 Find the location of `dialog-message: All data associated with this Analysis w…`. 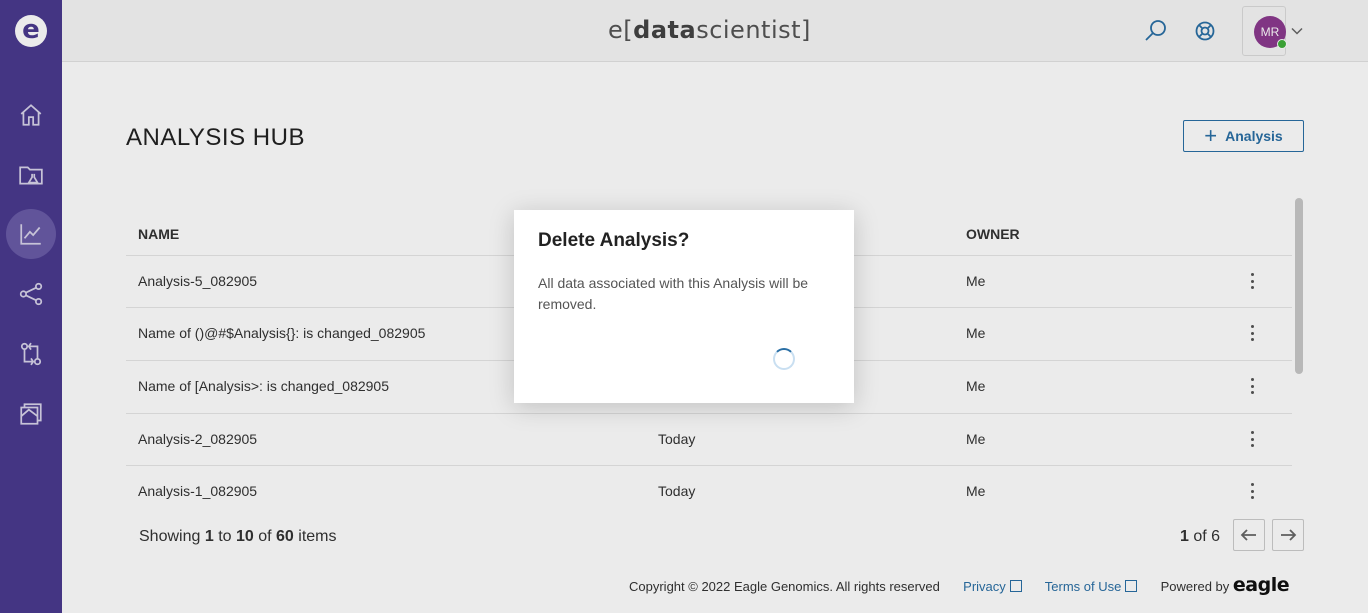

dialog-message: All data associated with this Analysis w… is located at coordinates (673, 293).